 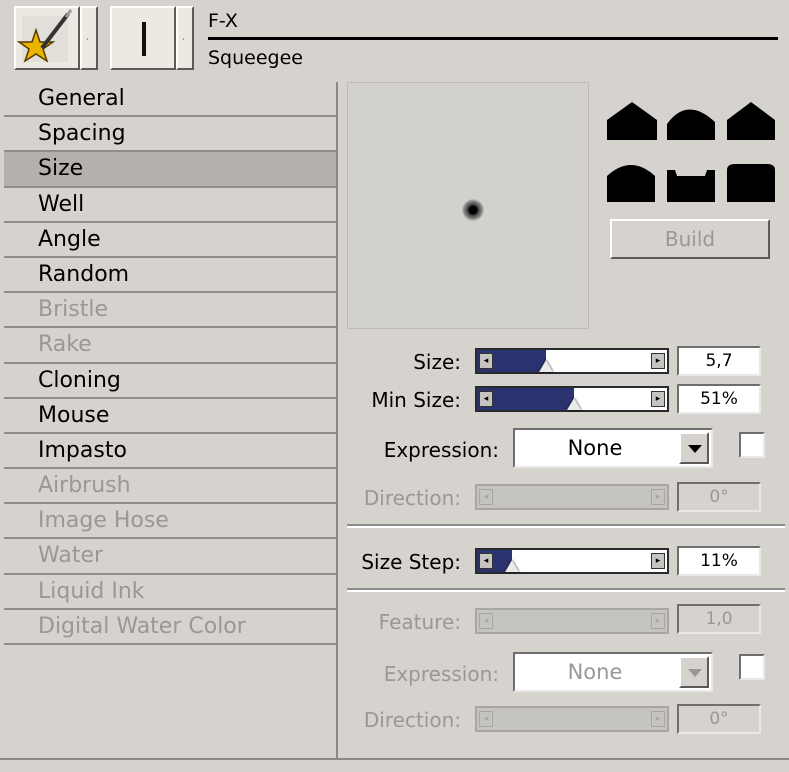 What do you see at coordinates (170, 416) in the screenshot?
I see `category-item-mouse: Mouse` at bounding box center [170, 416].